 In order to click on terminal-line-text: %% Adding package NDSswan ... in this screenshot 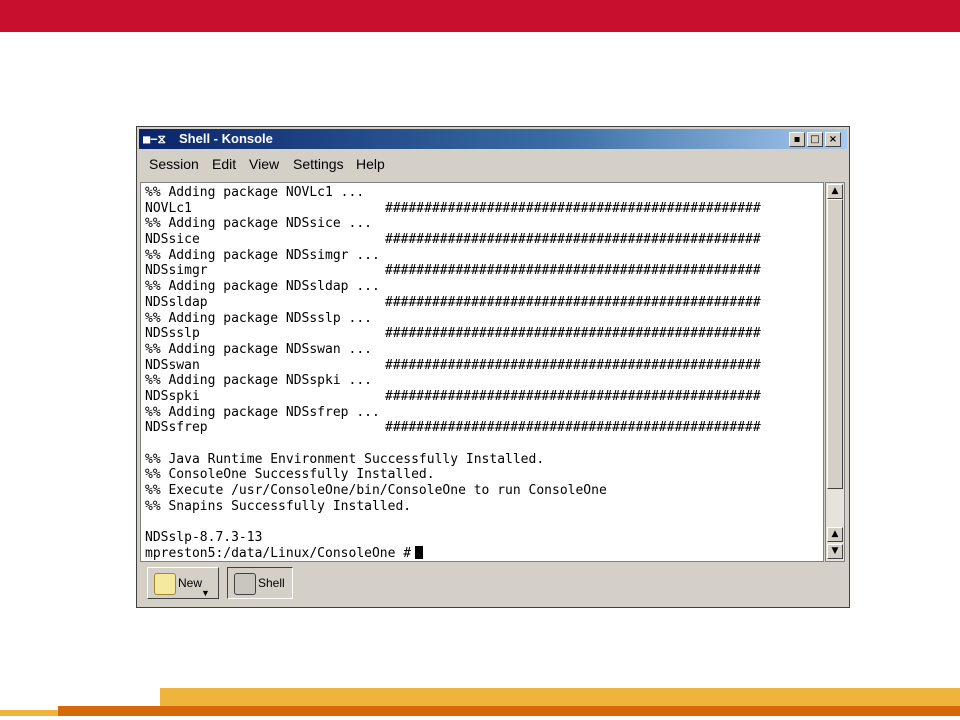, I will do `click(258, 349)`.